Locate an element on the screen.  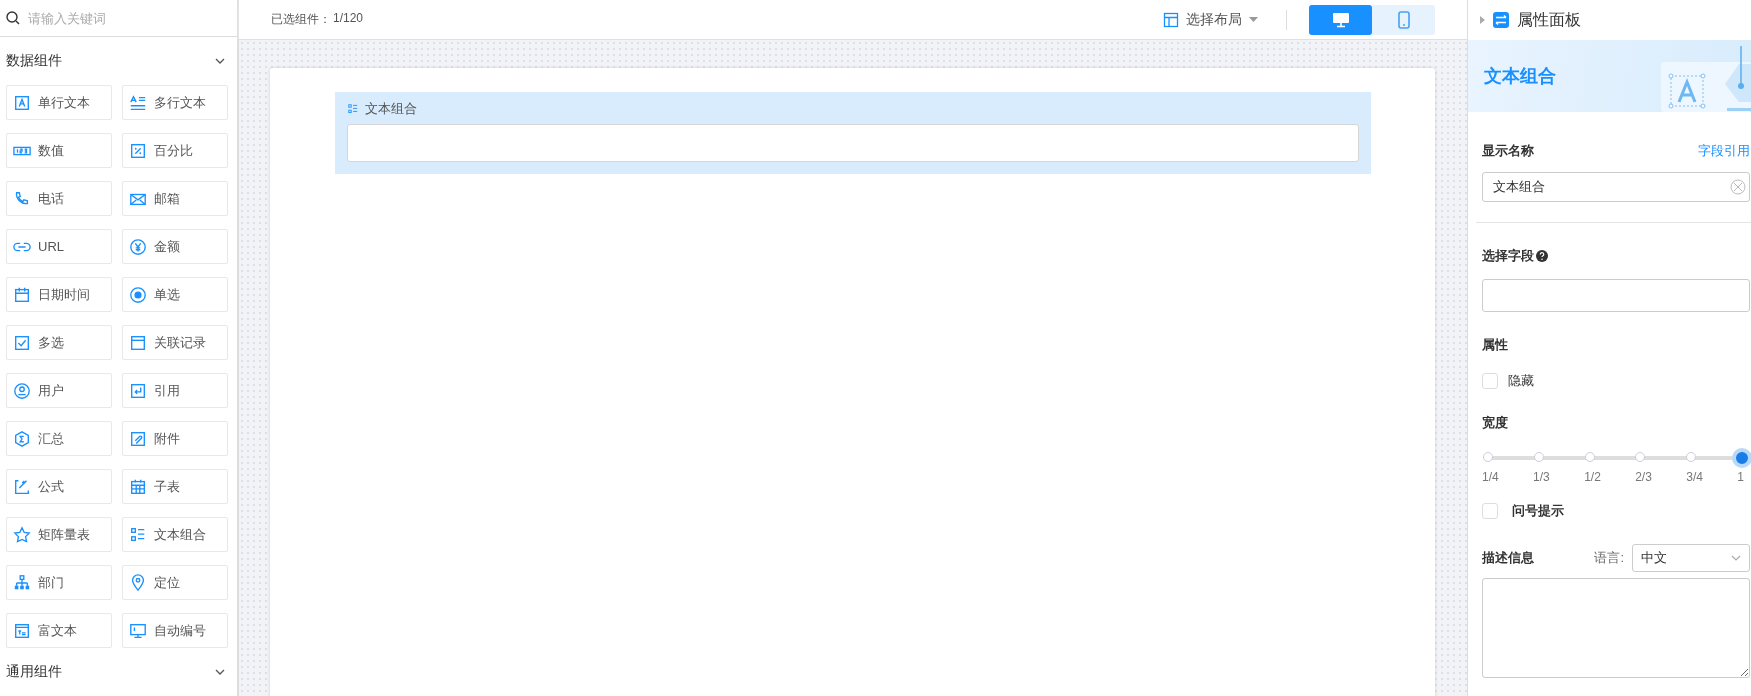
sliders-icon is located at coordinates (1501, 20).